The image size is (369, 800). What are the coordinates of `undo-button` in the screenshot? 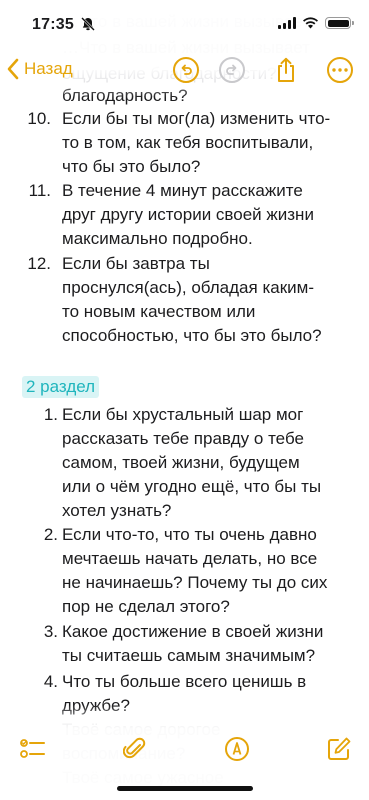 It's located at (186, 70).